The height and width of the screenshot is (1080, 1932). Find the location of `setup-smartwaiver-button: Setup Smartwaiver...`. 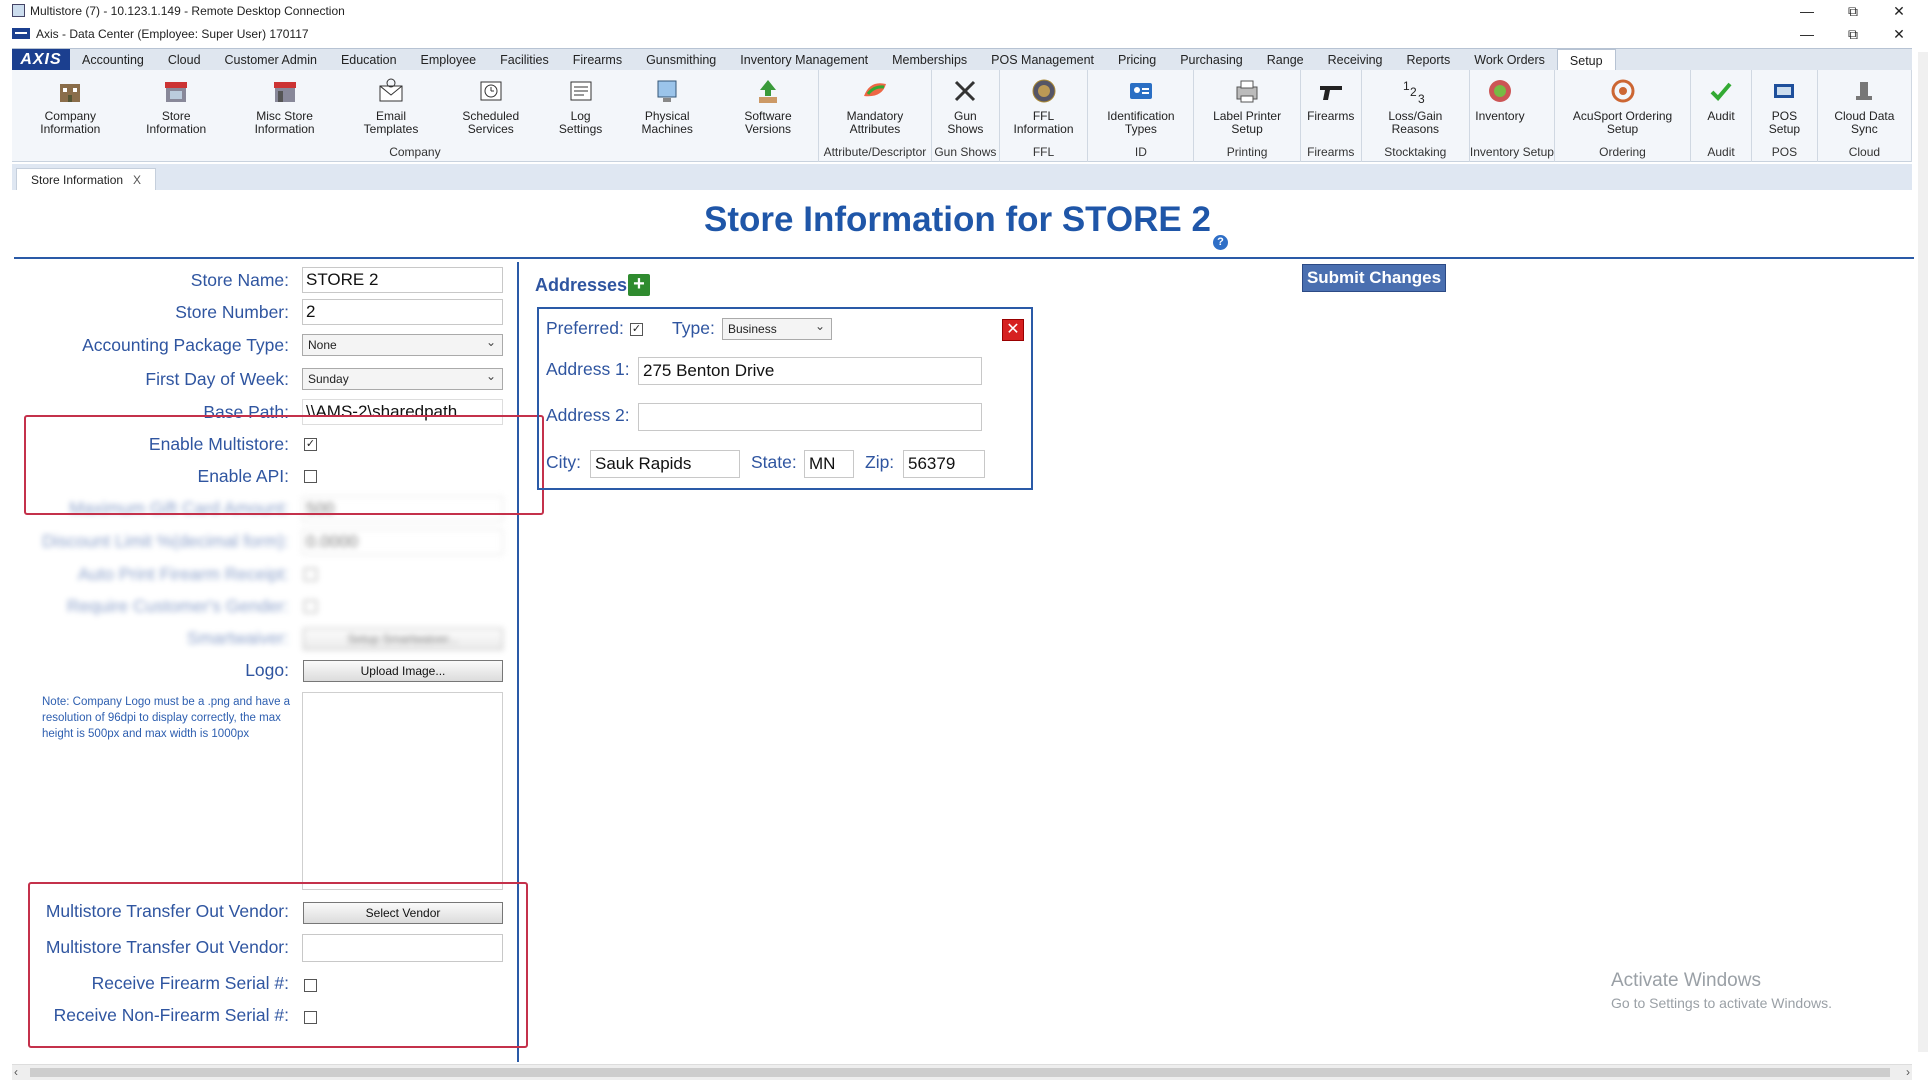

setup-smartwaiver-button: Setup Smartwaiver... is located at coordinates (403, 639).